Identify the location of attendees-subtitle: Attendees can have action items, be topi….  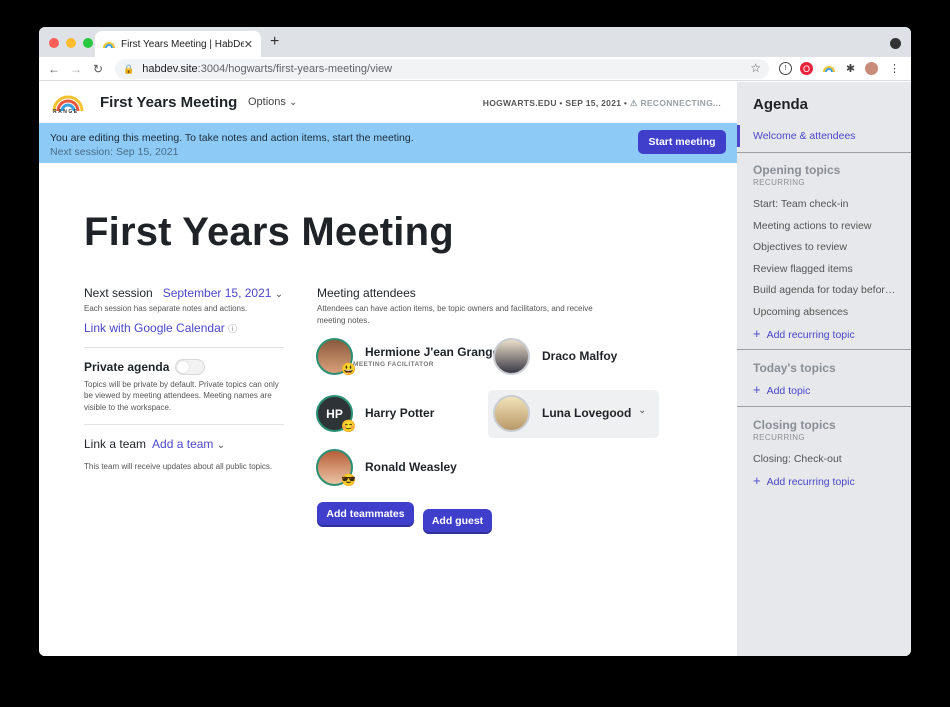
(455, 314).